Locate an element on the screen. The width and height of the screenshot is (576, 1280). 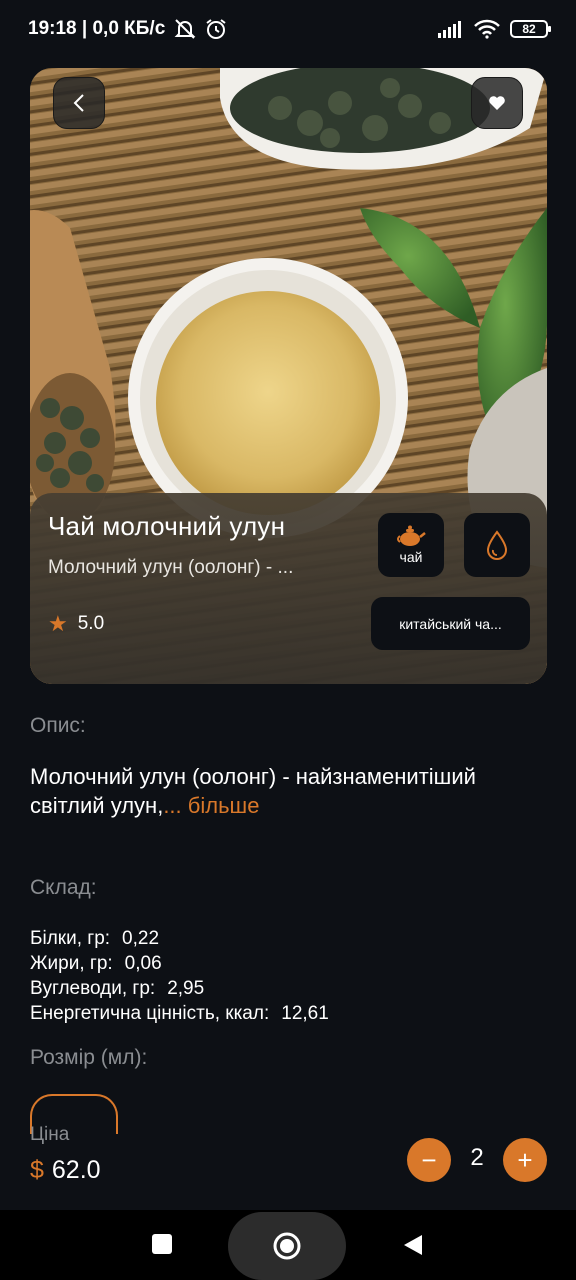
composition-name: Вуглеводи, гр: is located at coordinates (93, 988).